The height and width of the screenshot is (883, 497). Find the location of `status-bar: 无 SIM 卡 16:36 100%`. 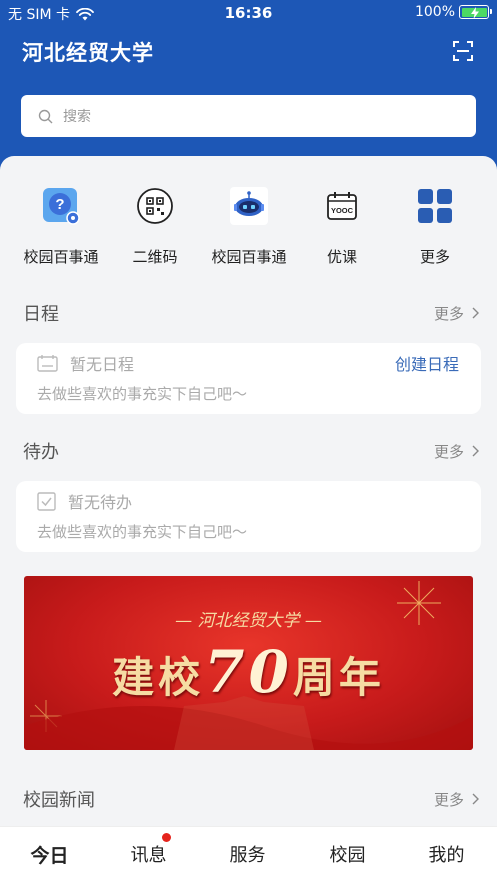

status-bar: 无 SIM 卡 16:36 100% is located at coordinates (248, 13).